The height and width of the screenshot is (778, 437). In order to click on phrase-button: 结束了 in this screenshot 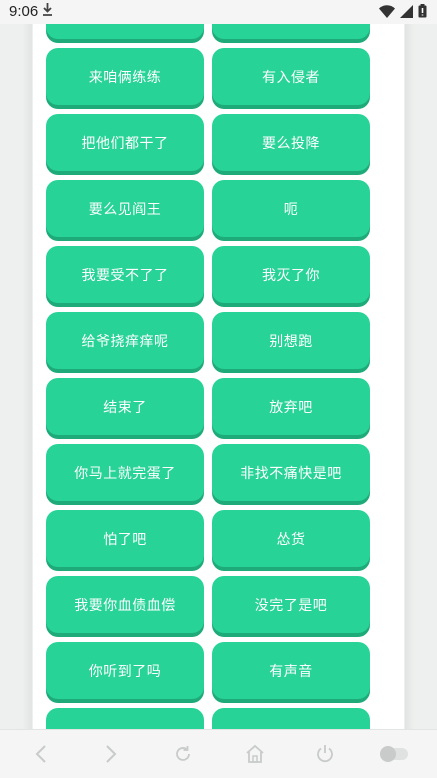, I will do `click(125, 406)`.